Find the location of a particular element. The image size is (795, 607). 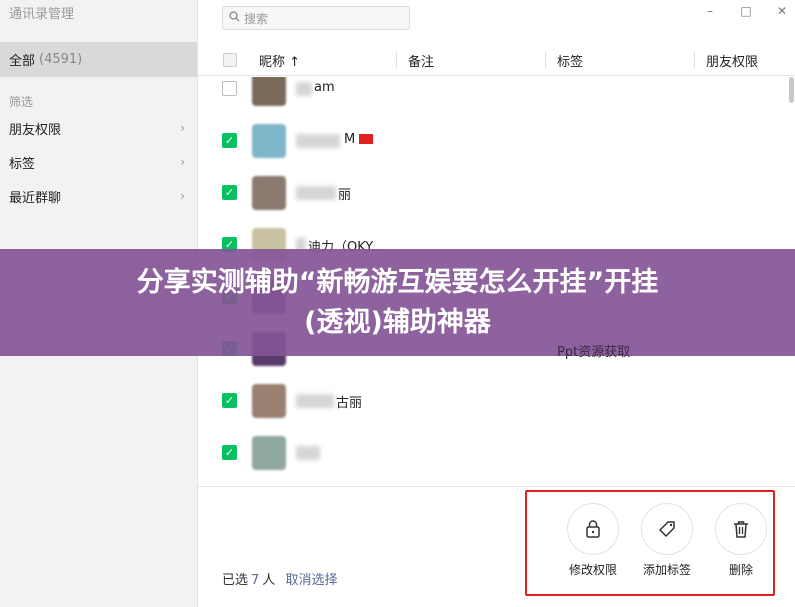

column-remark: 备注 is located at coordinates (421, 60).